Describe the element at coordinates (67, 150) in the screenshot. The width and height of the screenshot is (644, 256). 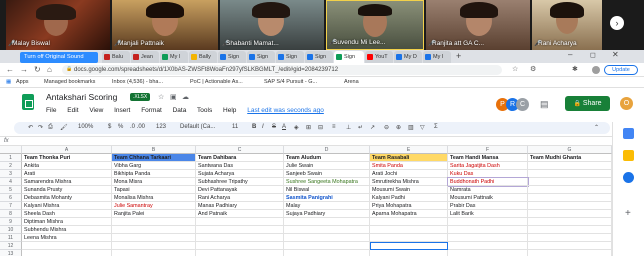
I see `column-header: A` at that location.